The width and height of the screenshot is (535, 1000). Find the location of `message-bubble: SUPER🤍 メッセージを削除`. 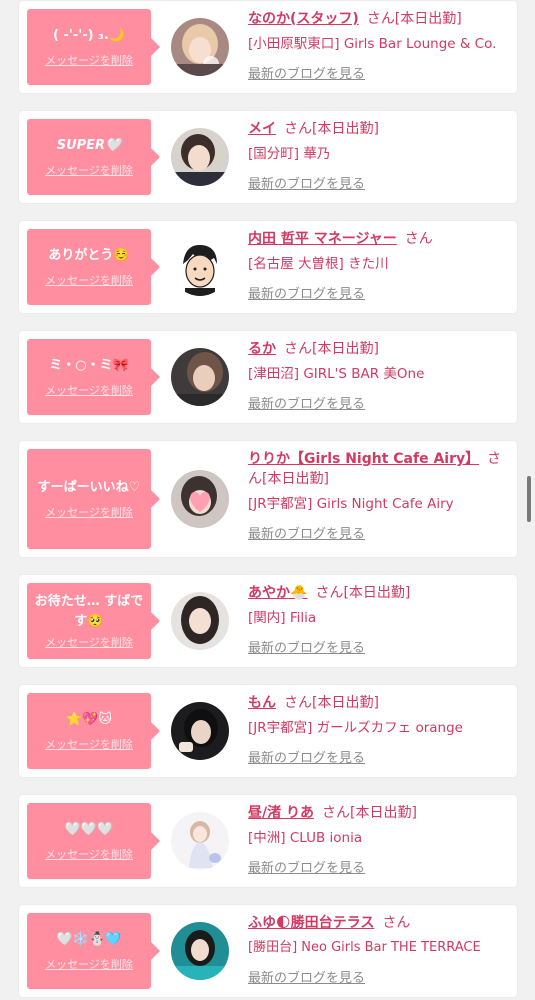

message-bubble: SUPER🤍 メッセージを削除 is located at coordinates (93, 157).